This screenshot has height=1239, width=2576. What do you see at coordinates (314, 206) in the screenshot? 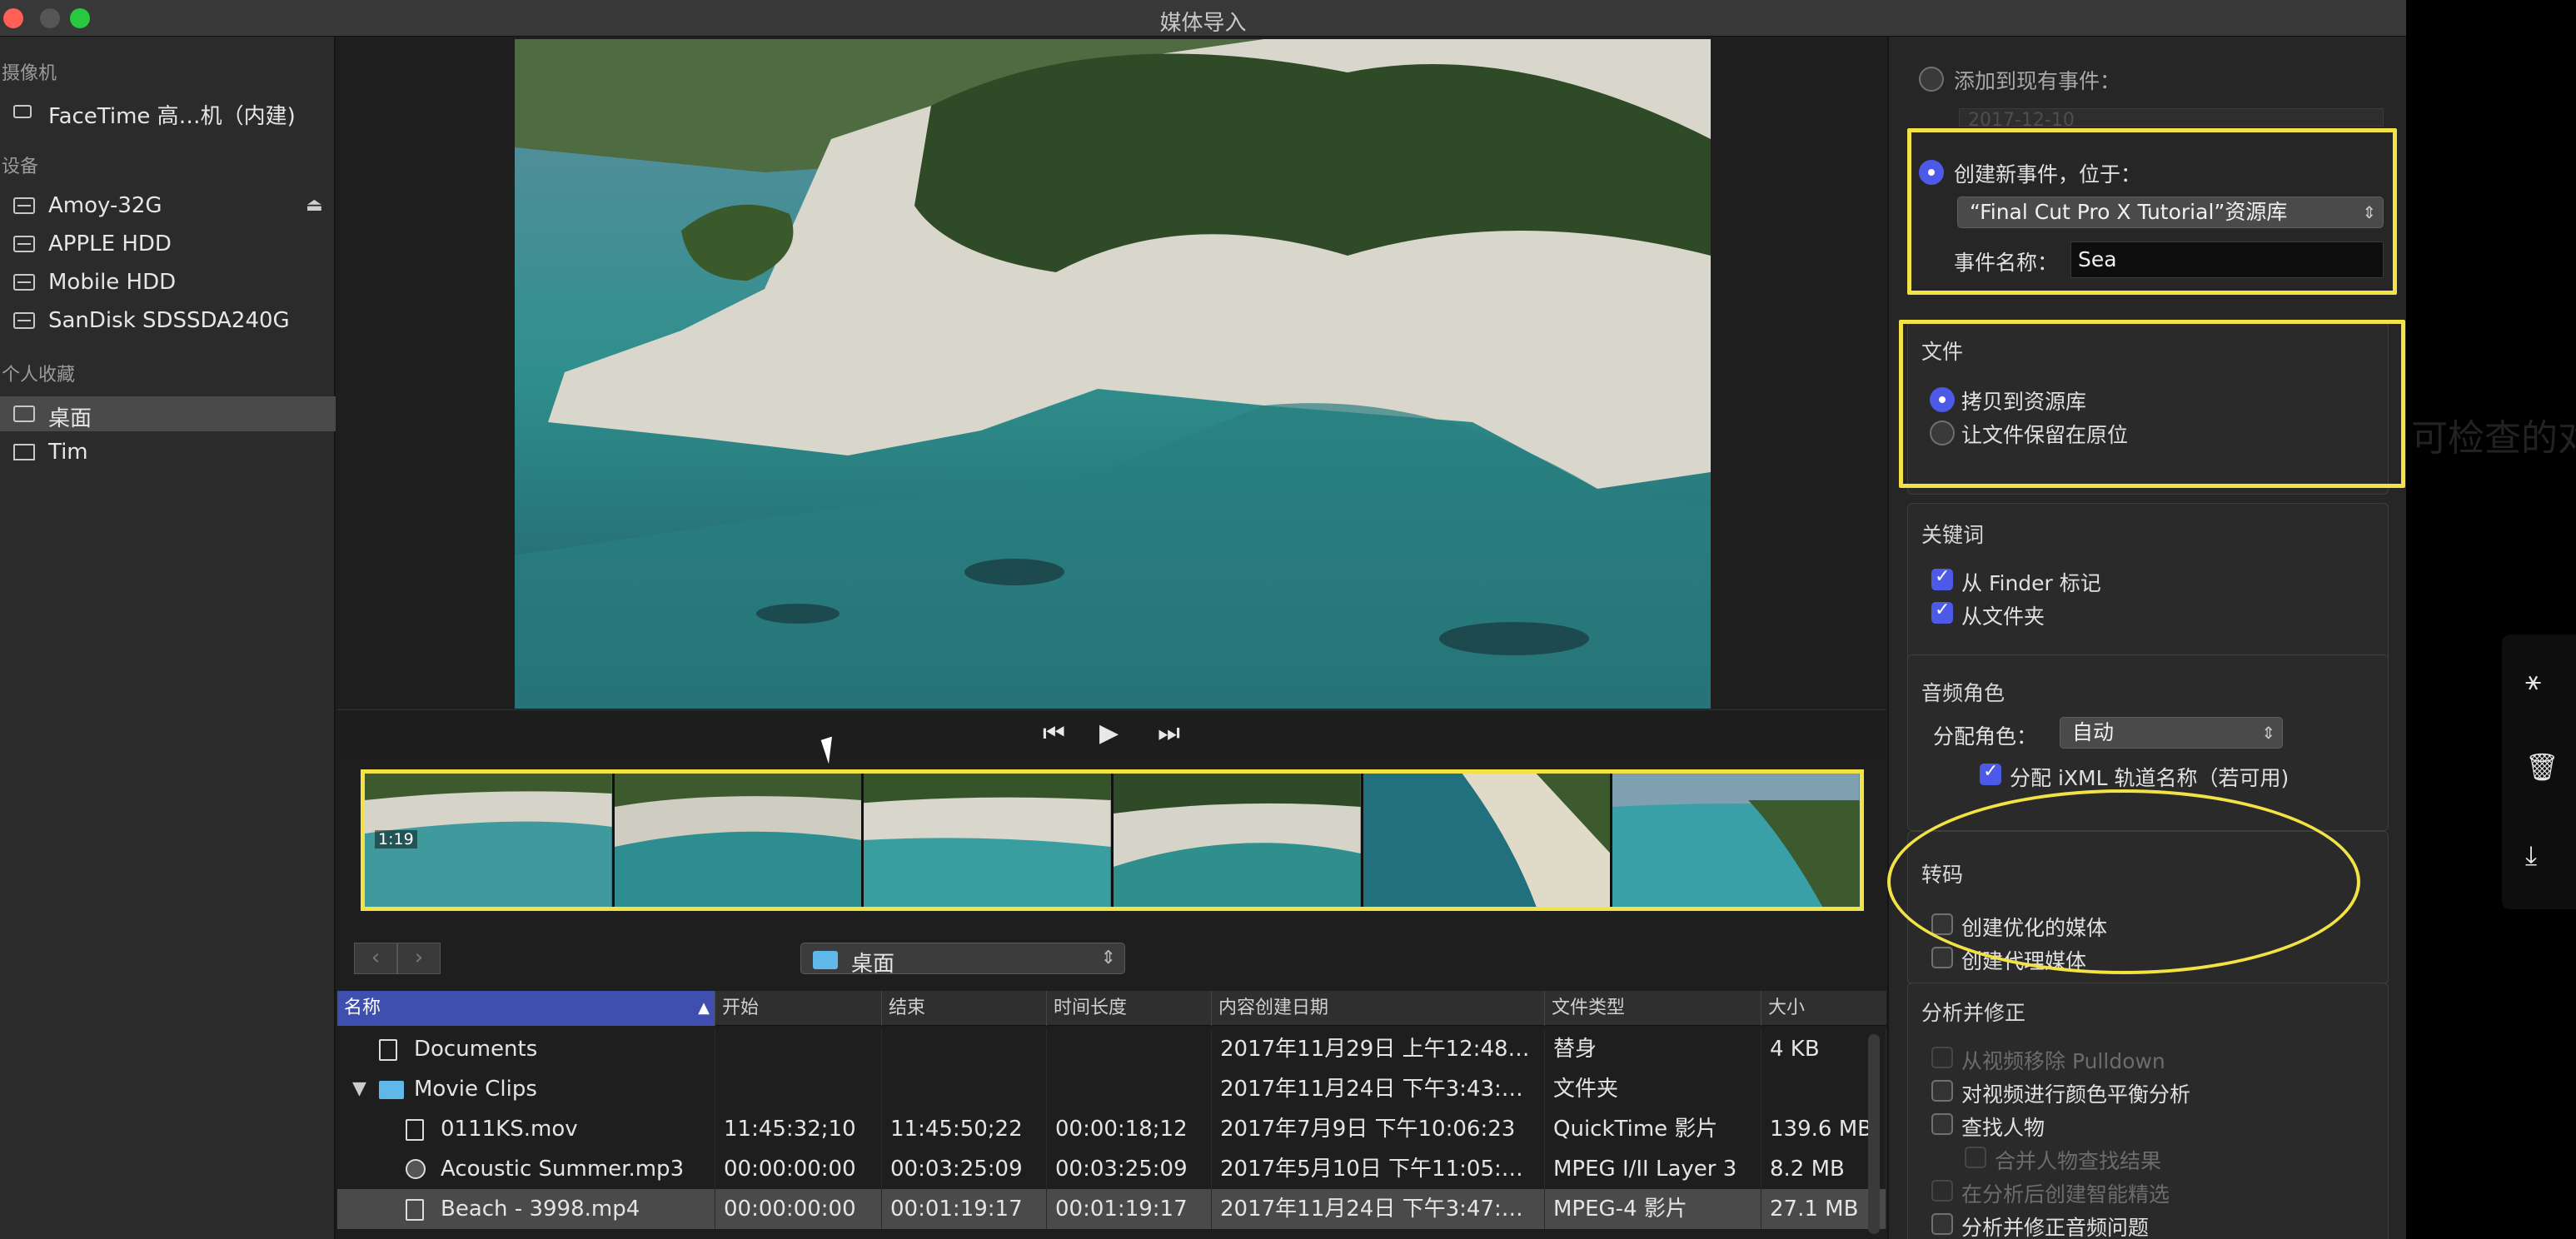
I see `eject-icon: ⏏` at bounding box center [314, 206].